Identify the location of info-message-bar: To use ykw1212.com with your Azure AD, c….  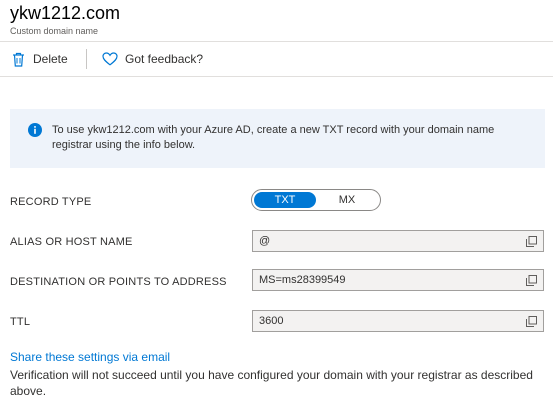
(277, 138).